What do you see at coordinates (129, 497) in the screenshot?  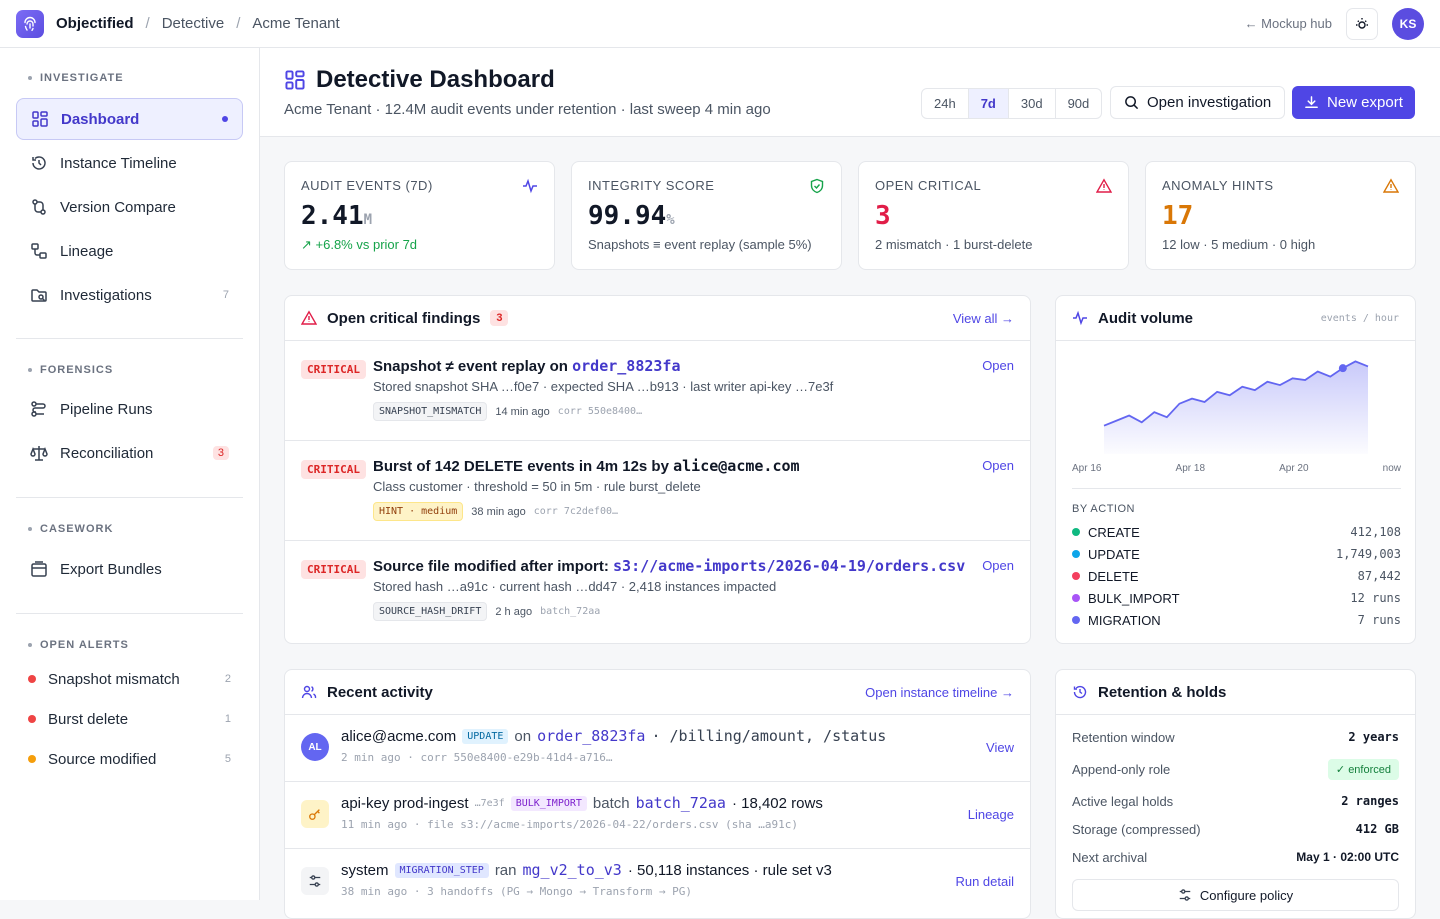 I see `sidebar-divider` at bounding box center [129, 497].